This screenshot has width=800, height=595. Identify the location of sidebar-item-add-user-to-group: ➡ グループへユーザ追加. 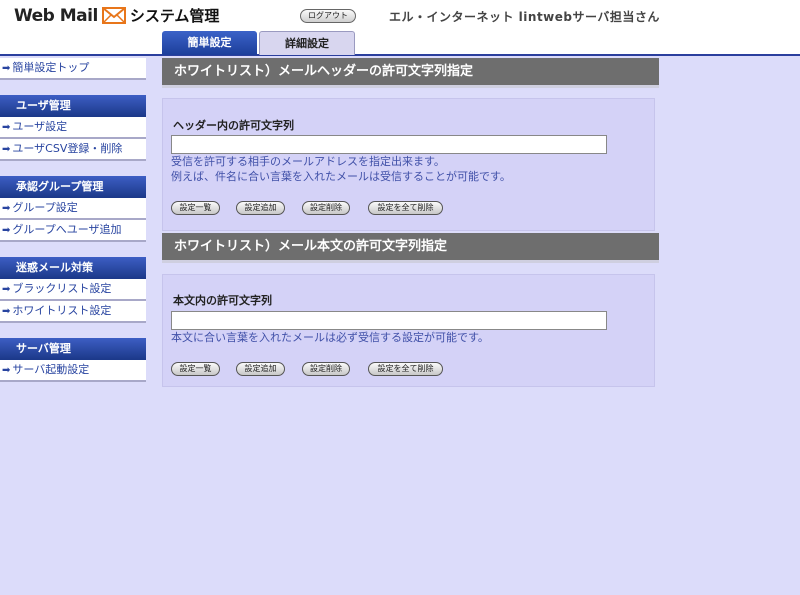
(73, 231).